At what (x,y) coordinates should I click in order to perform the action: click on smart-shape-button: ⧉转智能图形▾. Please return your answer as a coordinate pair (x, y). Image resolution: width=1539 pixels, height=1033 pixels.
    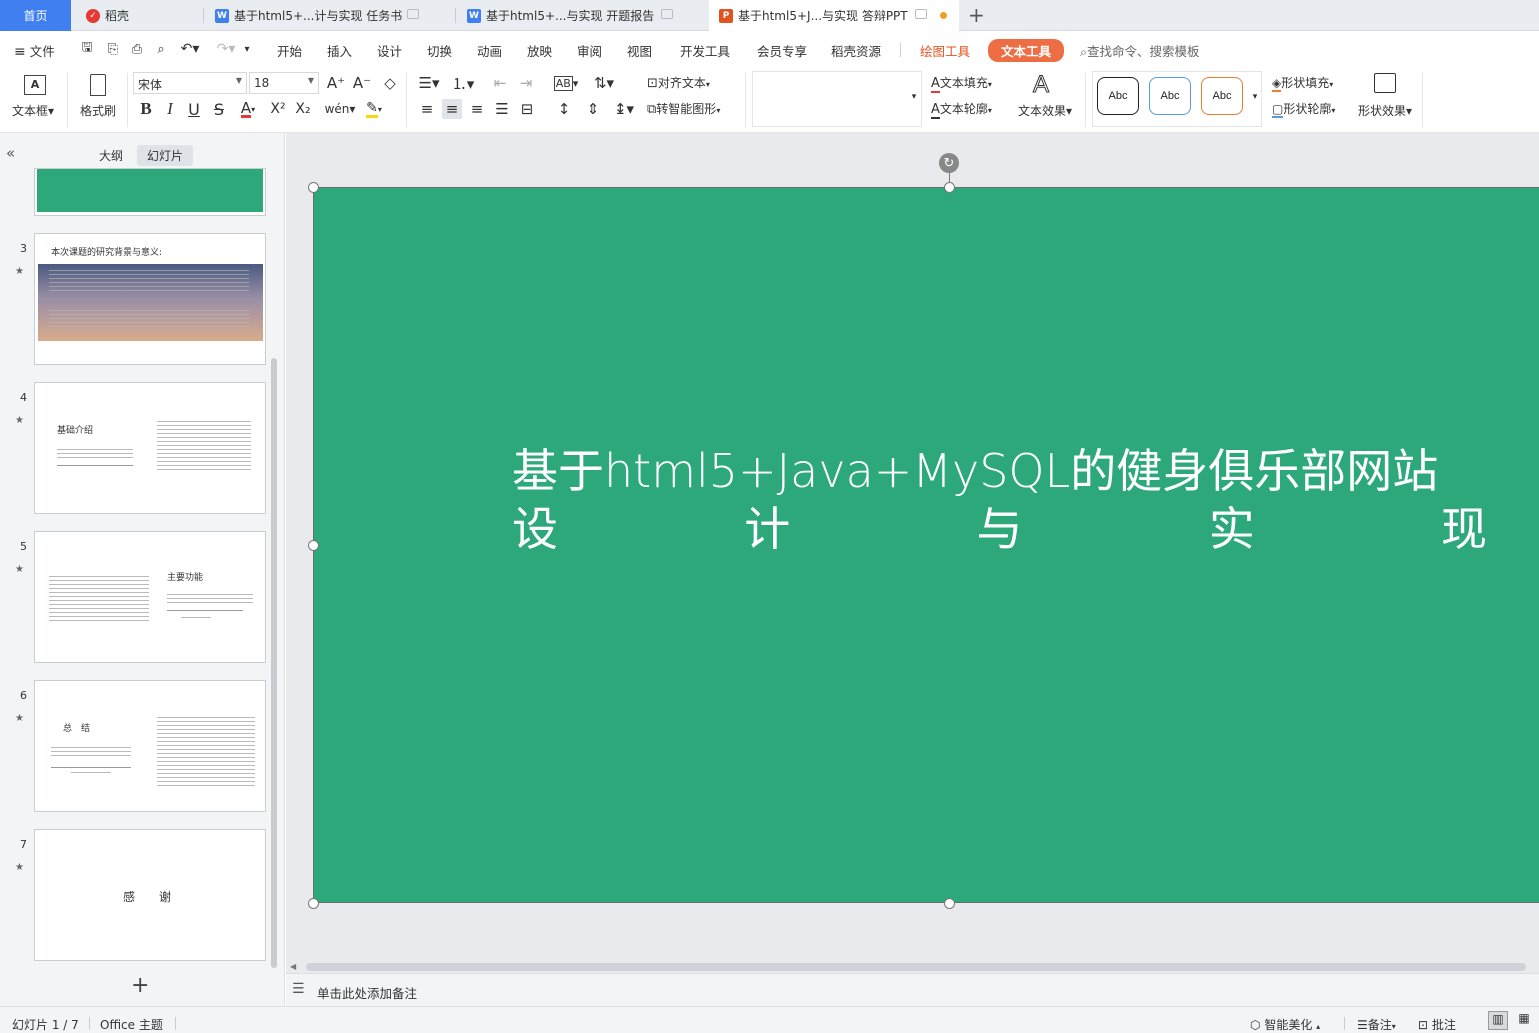
    Looking at the image, I should click on (683, 109).